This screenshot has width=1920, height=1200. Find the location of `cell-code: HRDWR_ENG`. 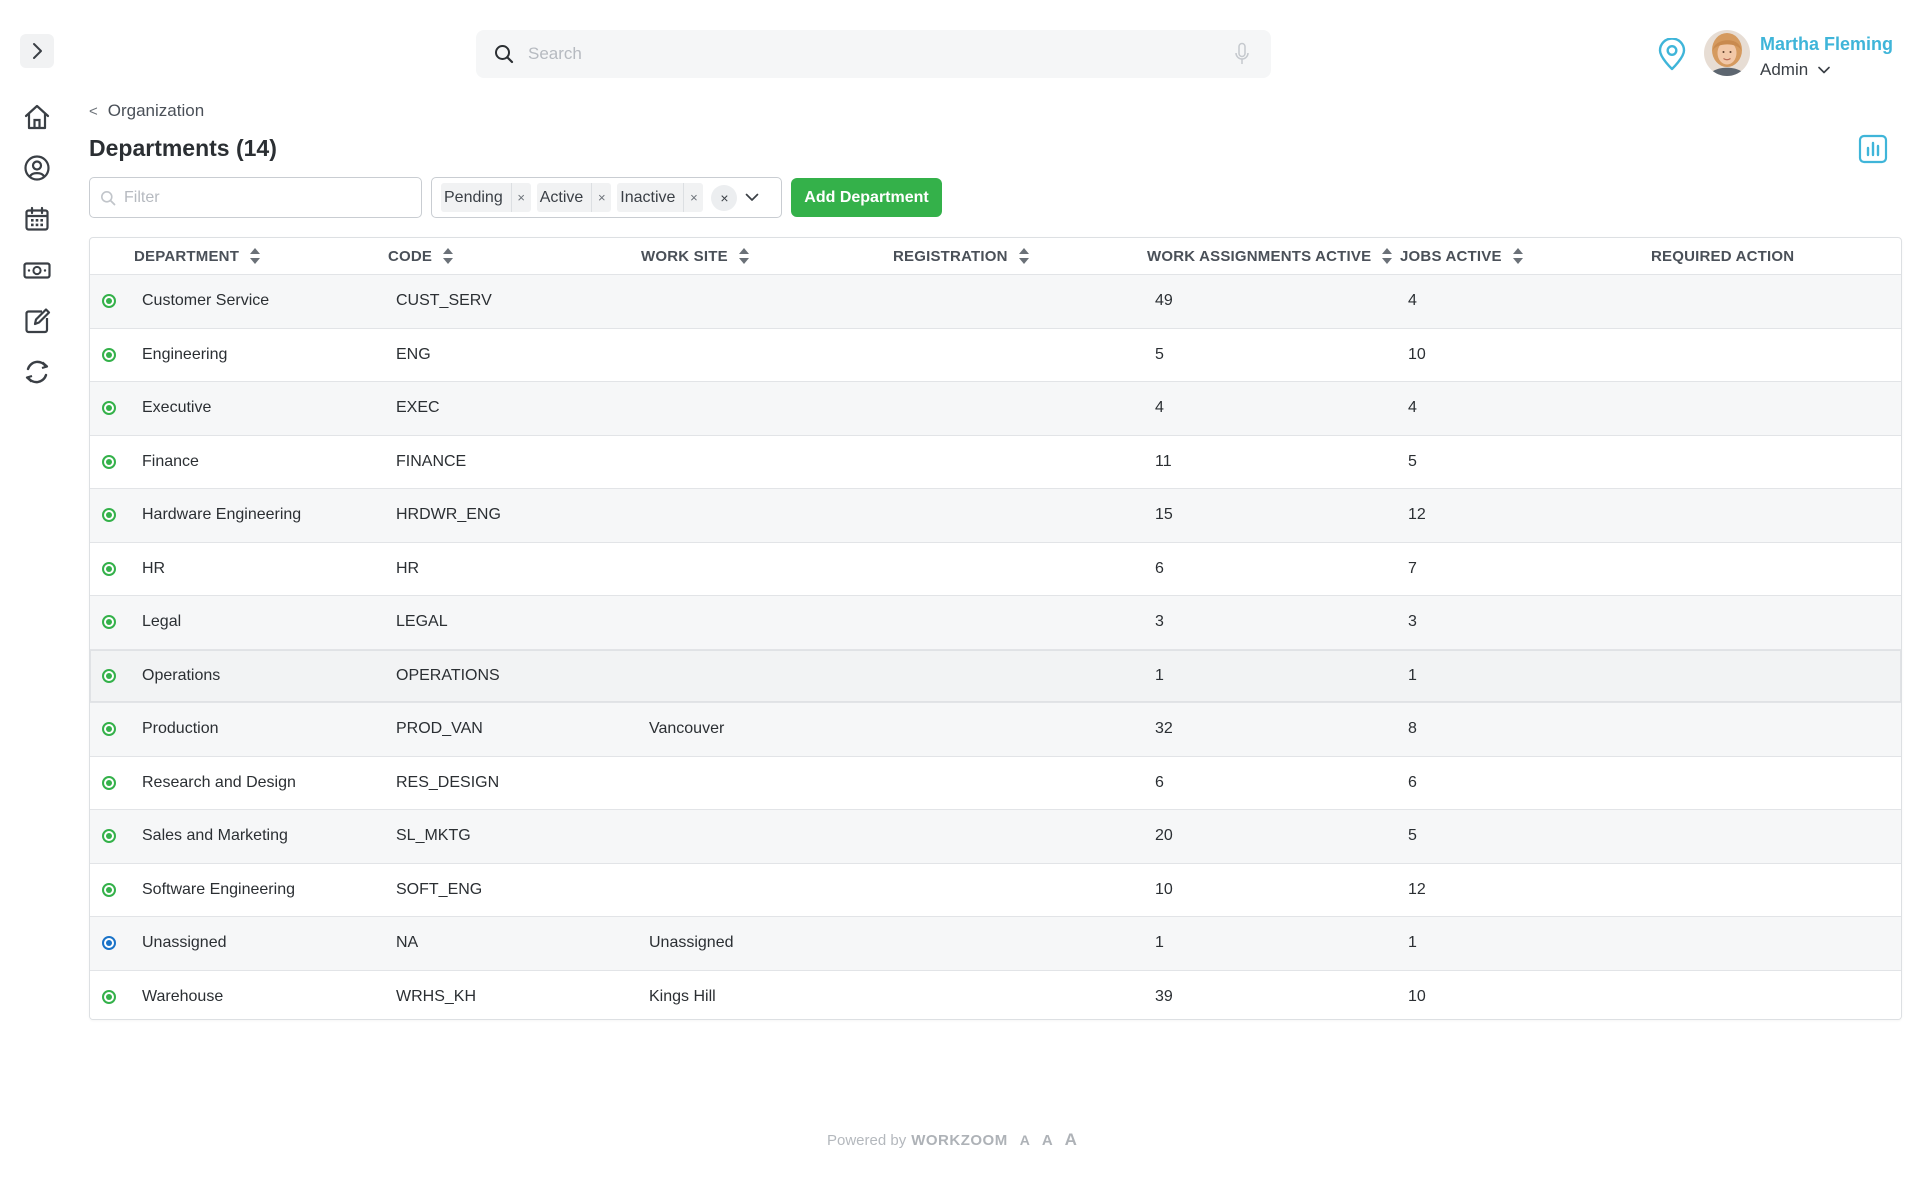

cell-code: HRDWR_ENG is located at coordinates (448, 515).